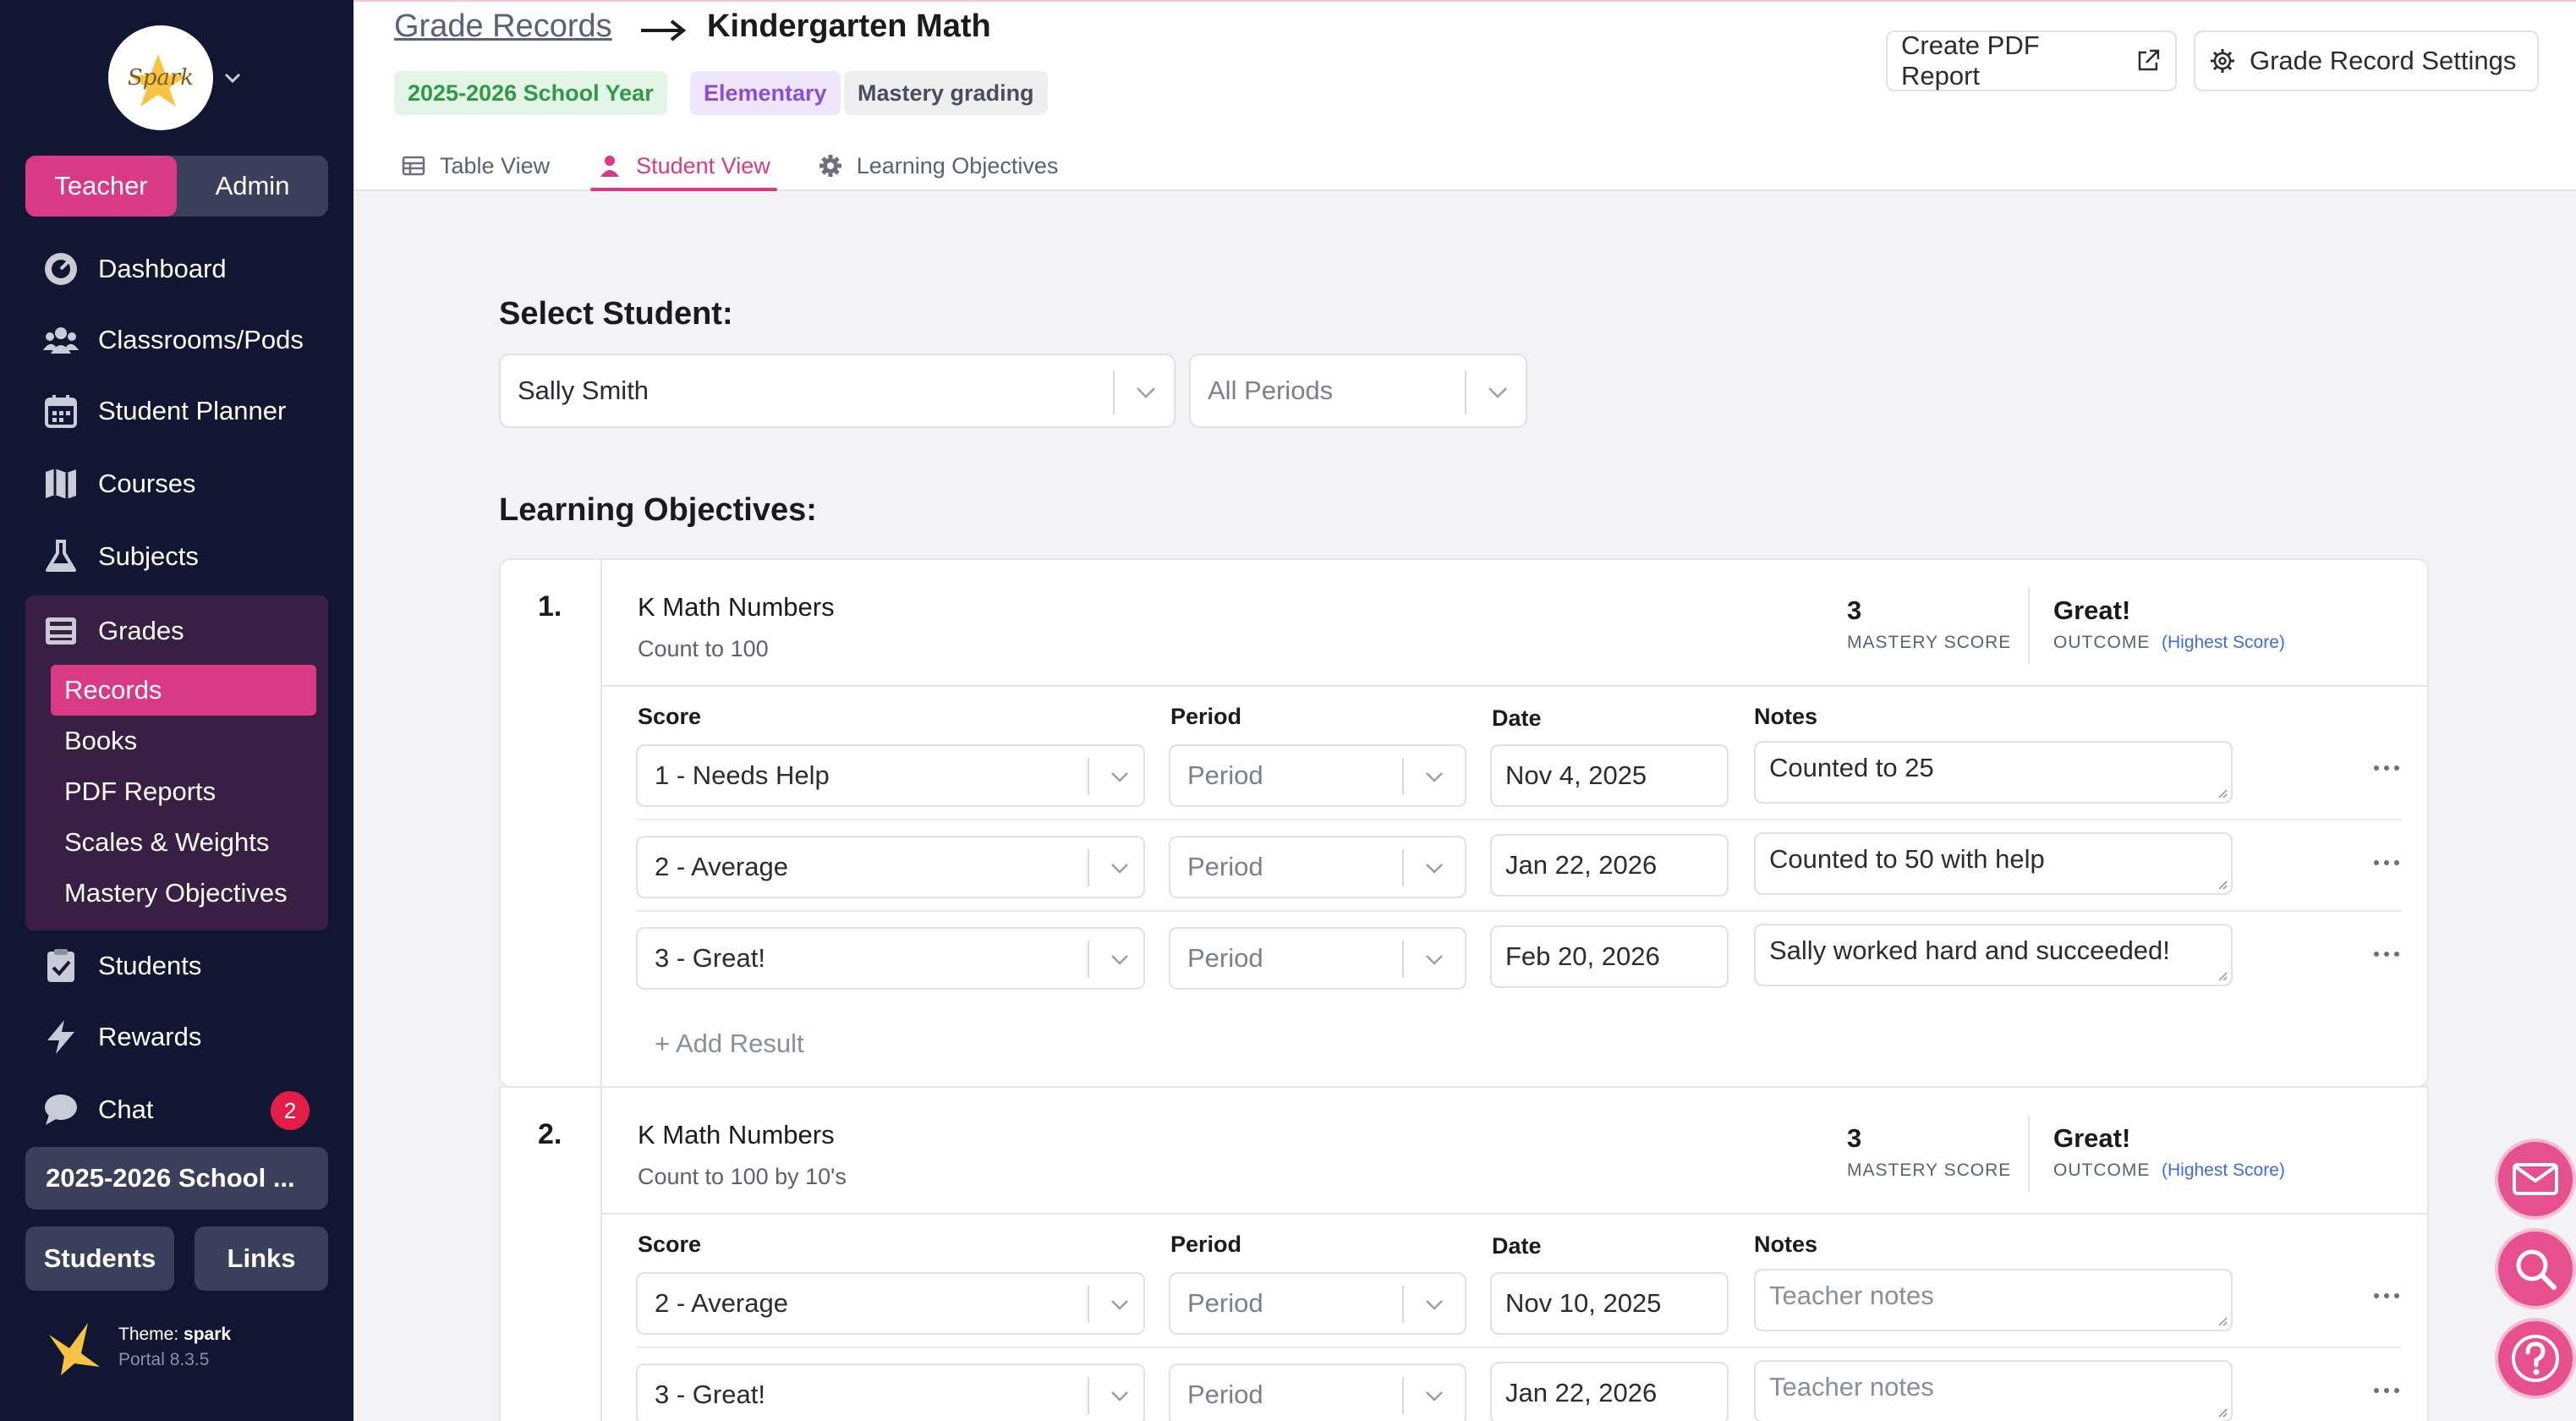 The height and width of the screenshot is (1421, 2576). I want to click on score-value: 1 - Needs Help, so click(742, 775).